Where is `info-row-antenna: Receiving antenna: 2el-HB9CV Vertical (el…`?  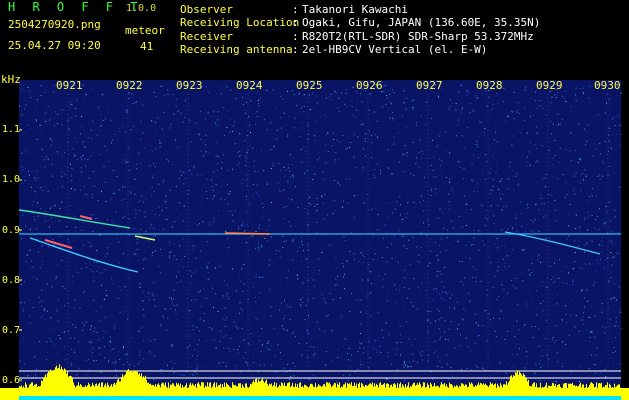
info-row-antenna: Receiving antenna: 2el-HB9CV Vertical (el… is located at coordinates (360, 49).